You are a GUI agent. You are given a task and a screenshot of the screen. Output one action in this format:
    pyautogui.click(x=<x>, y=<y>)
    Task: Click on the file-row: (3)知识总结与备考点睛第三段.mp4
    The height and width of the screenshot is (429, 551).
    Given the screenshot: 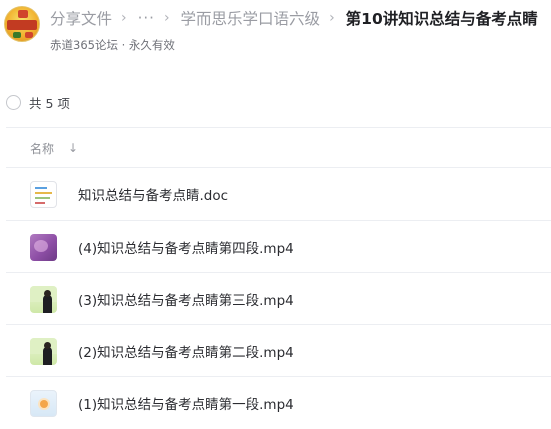 What is the action you would take?
    pyautogui.click(x=278, y=299)
    